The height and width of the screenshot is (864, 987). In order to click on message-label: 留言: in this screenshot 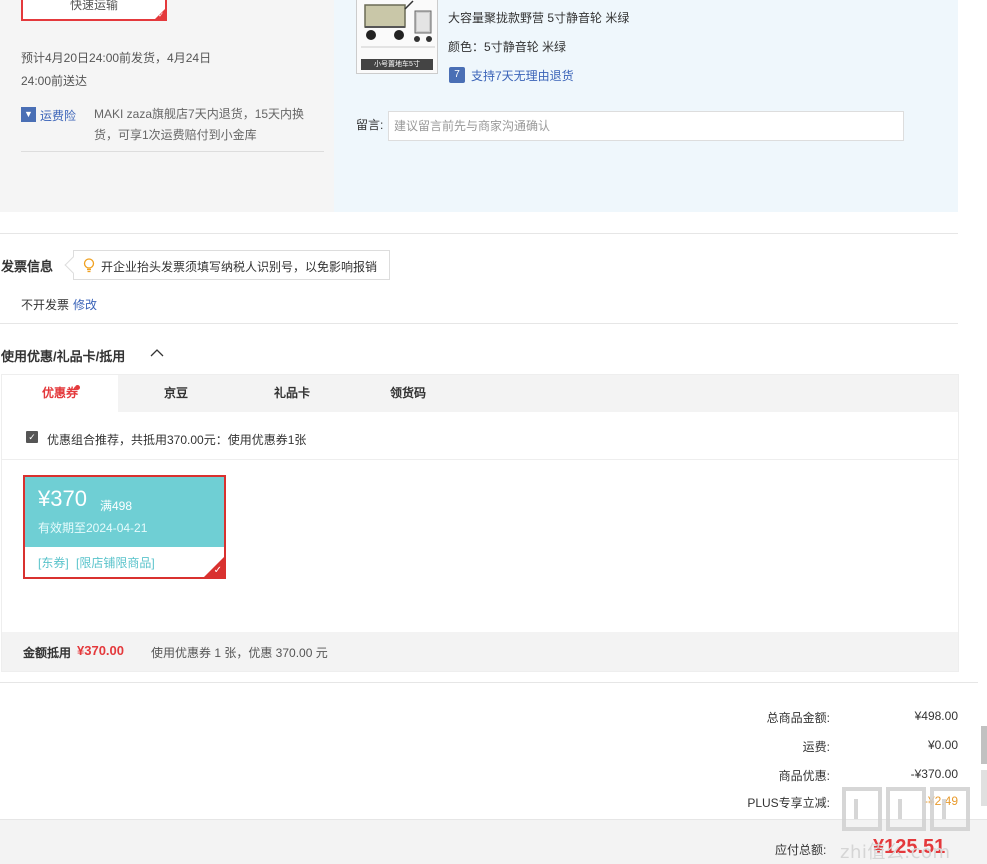, I will do `click(370, 125)`.